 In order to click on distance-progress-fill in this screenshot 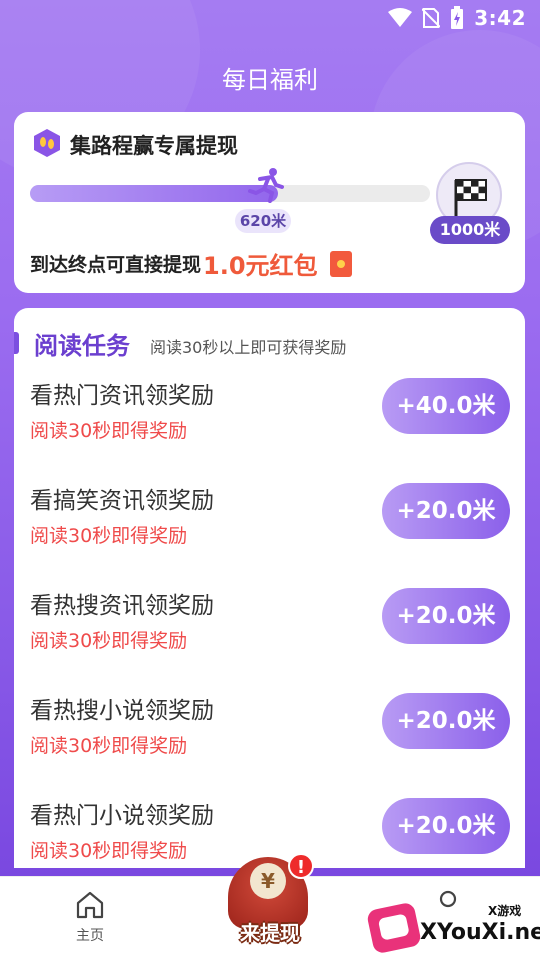, I will do `click(154, 193)`.